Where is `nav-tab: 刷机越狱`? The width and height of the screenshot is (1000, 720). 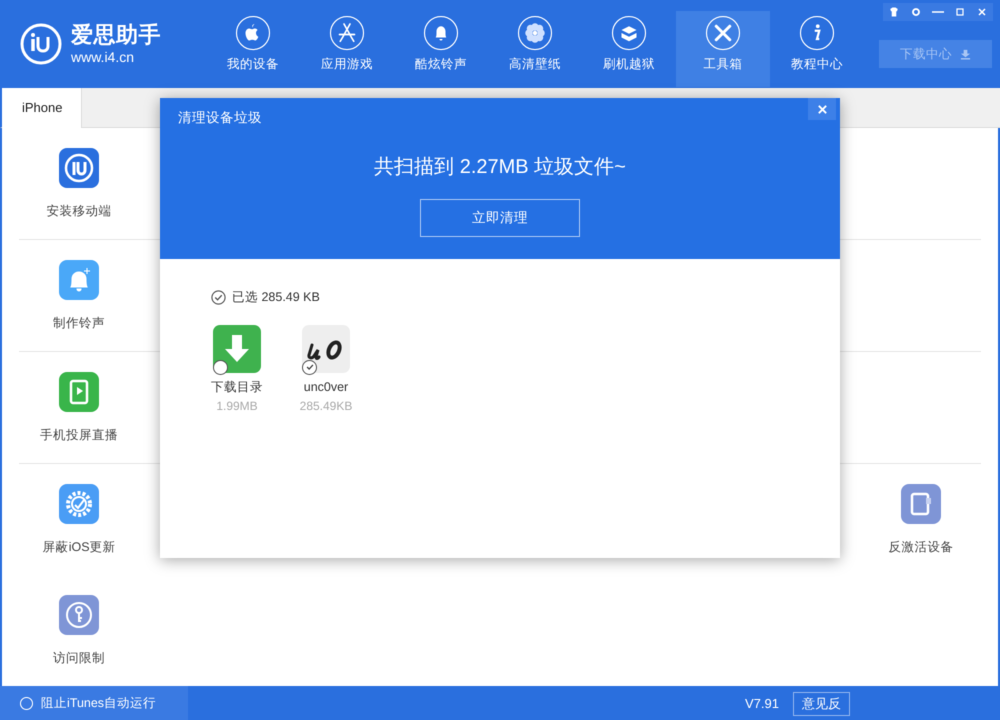 nav-tab: 刷机越狱 is located at coordinates (629, 49).